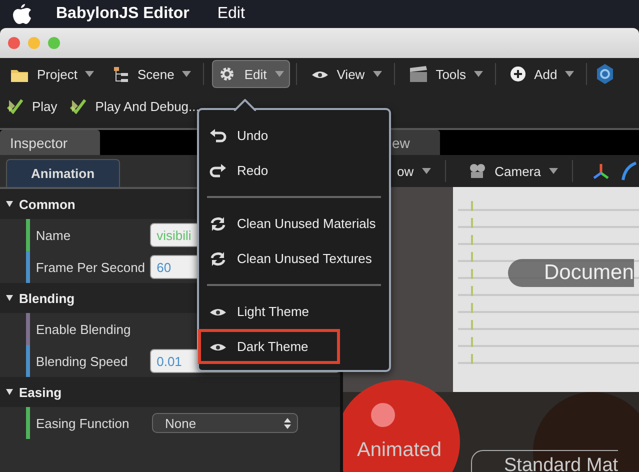  I want to click on clapperboard-icon, so click(418, 74).